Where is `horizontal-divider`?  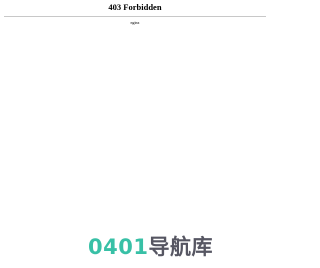
horizontal-divider is located at coordinates (135, 16).